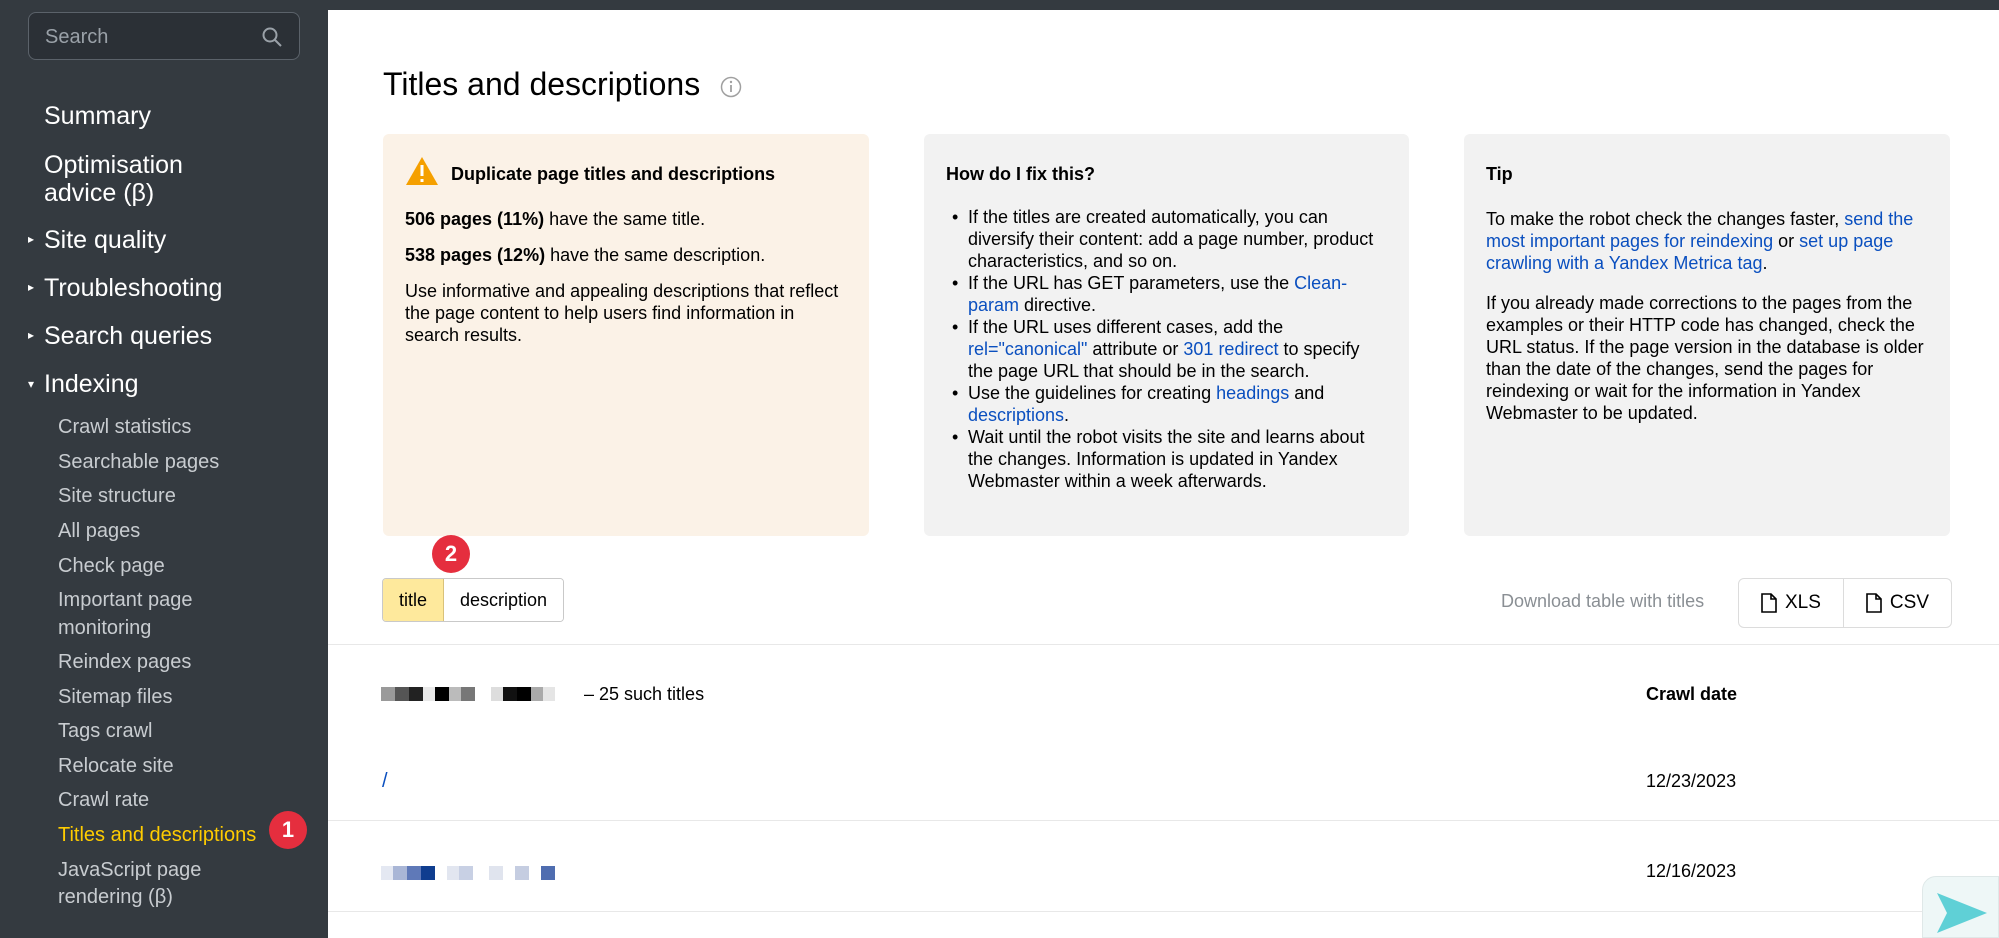 The width and height of the screenshot is (1999, 938). Describe the element at coordinates (115, 897) in the screenshot. I see `sidebar-item-javascript-page-rendering-line2: rendering (β)` at that location.